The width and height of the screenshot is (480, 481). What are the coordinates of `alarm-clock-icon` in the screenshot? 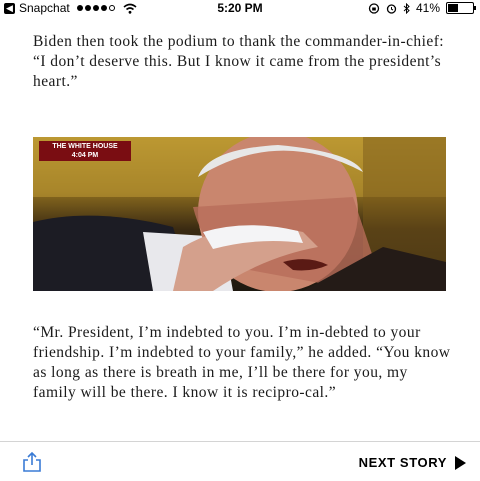 It's located at (391, 8).